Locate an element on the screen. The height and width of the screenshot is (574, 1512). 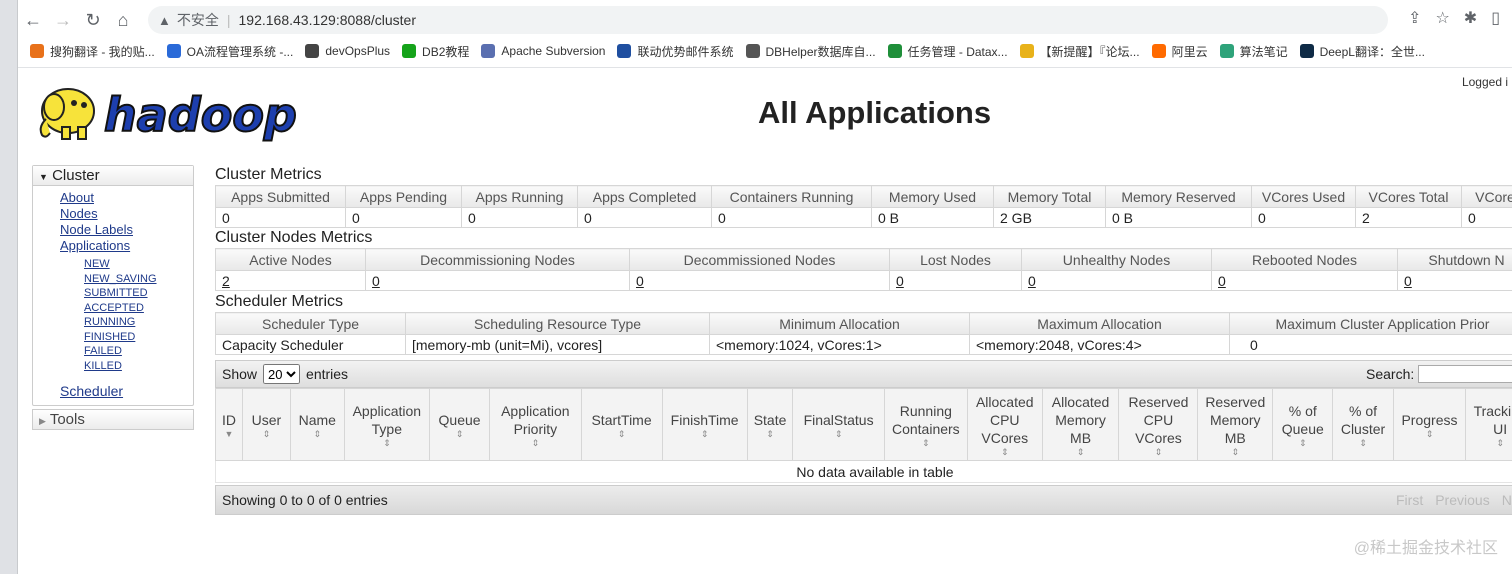
column-header: % of Cluster ⇕ is located at coordinates (1363, 424).